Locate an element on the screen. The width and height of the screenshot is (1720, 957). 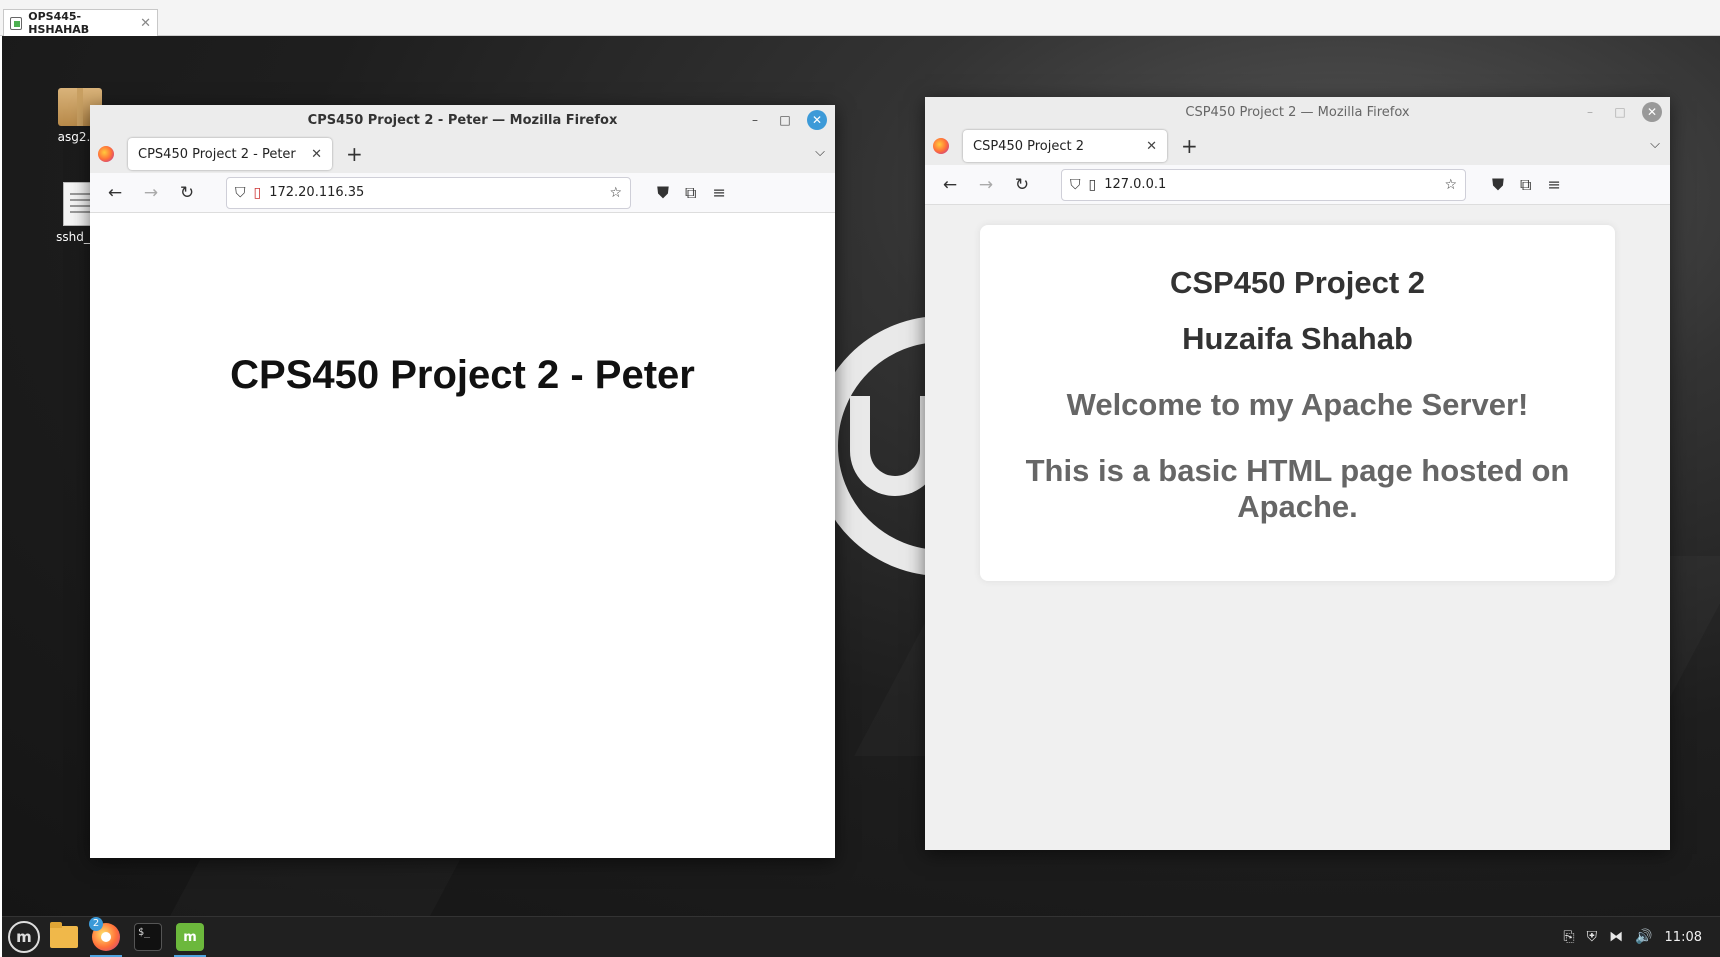
tab-bar: CSP450 Project 2 ✕ + ⌵ is located at coordinates (1297, 146).